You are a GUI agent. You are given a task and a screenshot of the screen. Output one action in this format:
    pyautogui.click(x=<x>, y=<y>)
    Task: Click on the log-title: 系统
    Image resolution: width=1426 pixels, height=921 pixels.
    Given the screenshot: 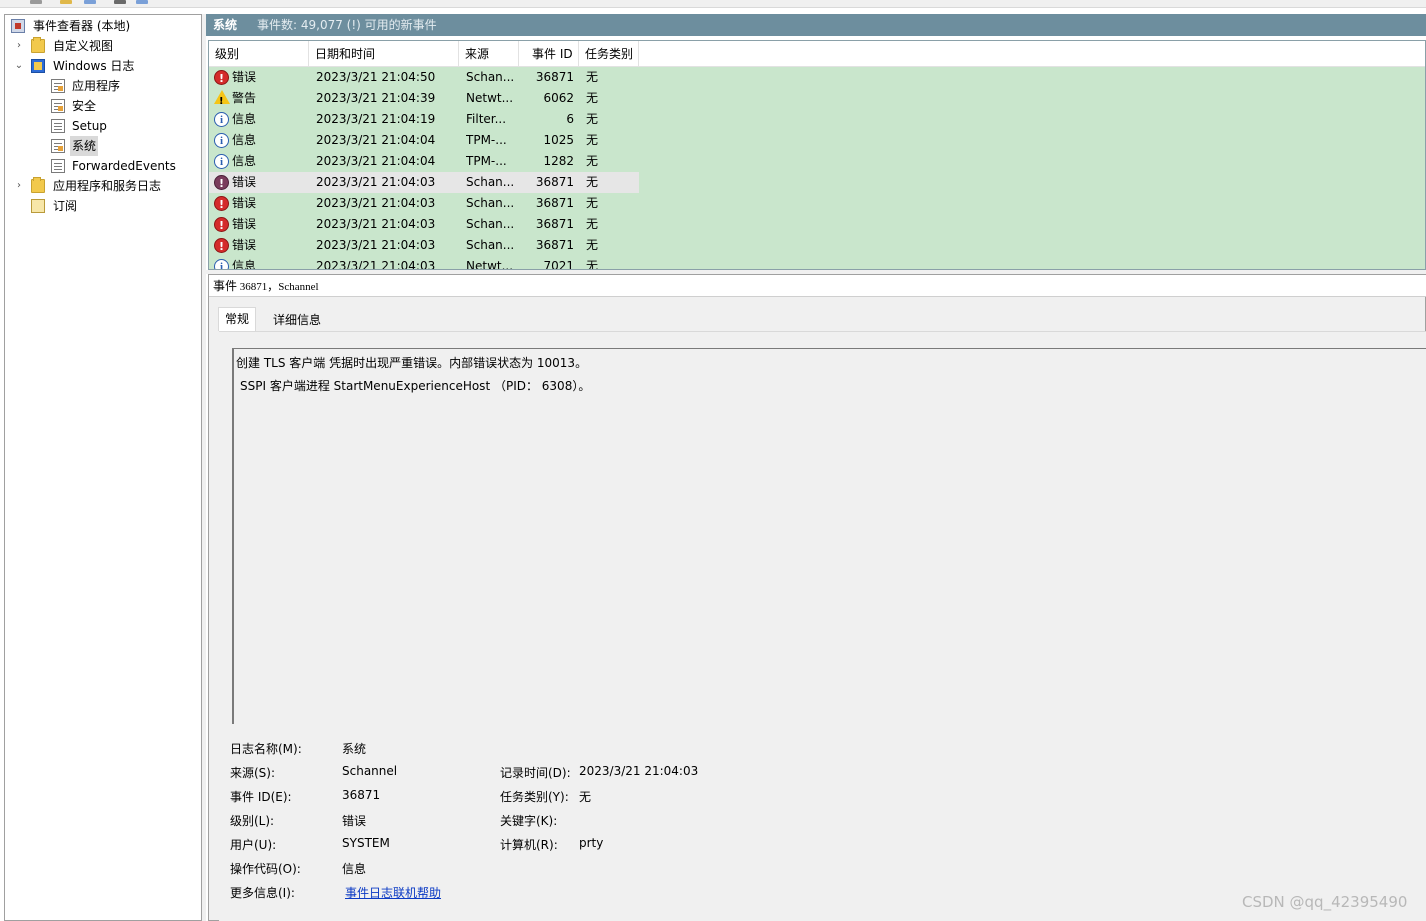 What is the action you would take?
    pyautogui.click(x=225, y=25)
    